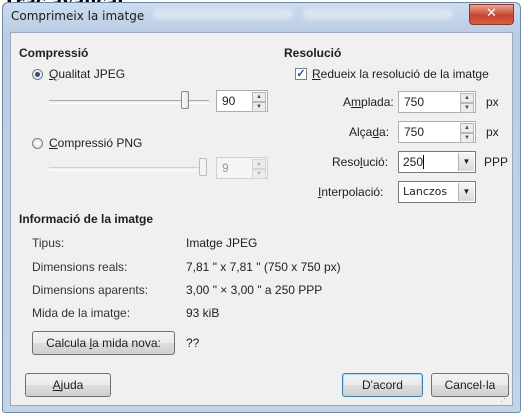  I want to click on ok-button: D'acord, so click(382, 385).